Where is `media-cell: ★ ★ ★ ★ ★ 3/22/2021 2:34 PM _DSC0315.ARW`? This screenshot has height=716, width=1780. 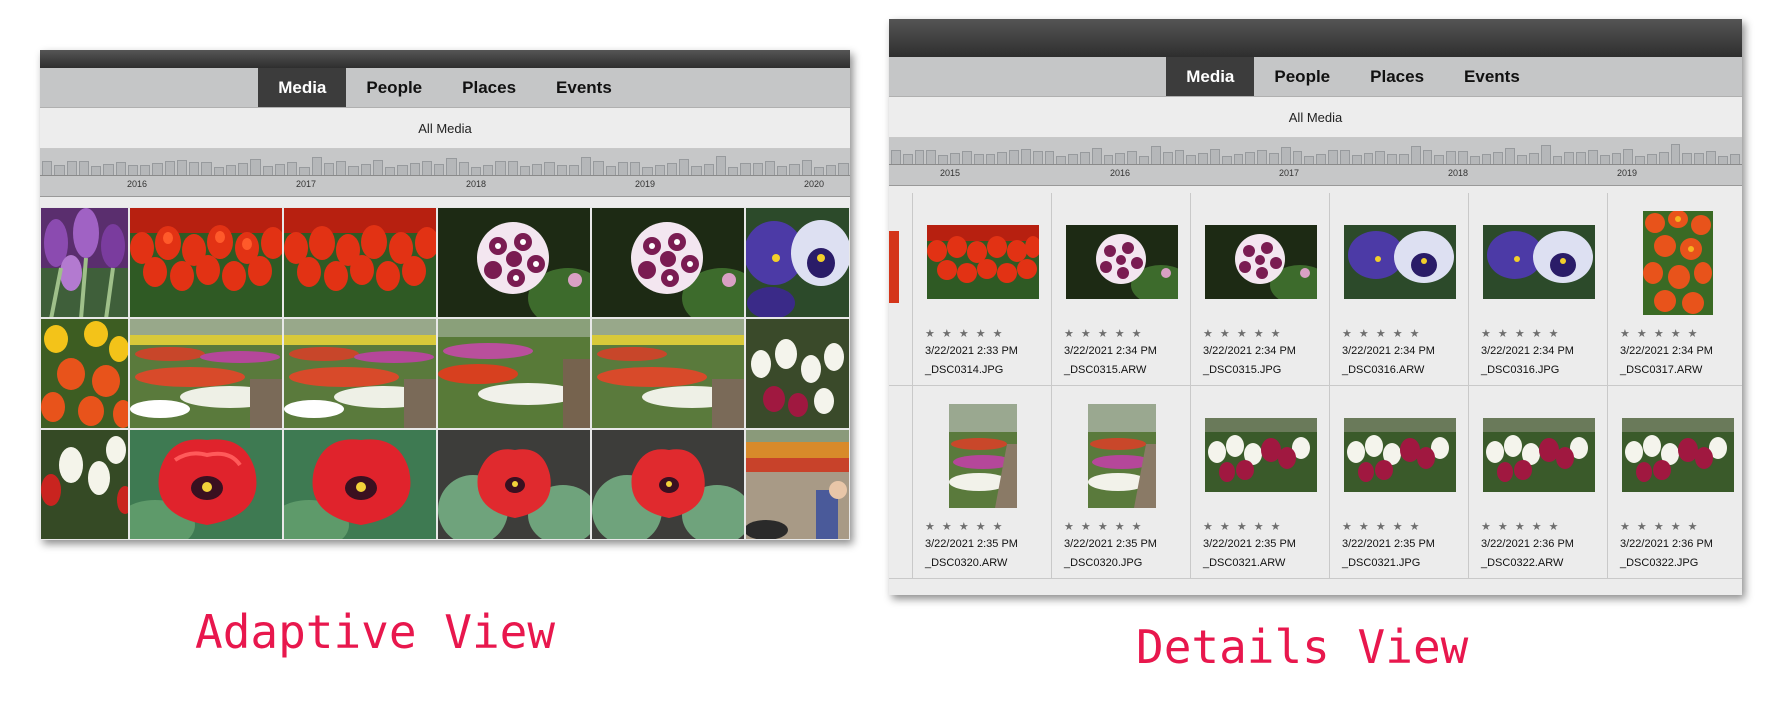 media-cell: ★ ★ ★ ★ ★ 3/22/2021 2:34 PM _DSC0315.ARW is located at coordinates (1121, 289).